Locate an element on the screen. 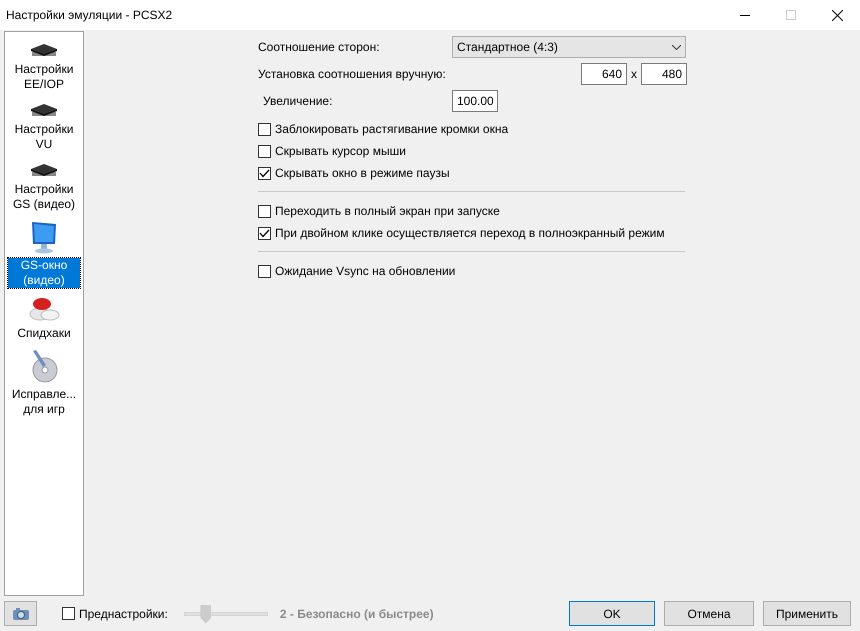  close-icon is located at coordinates (837, 15).